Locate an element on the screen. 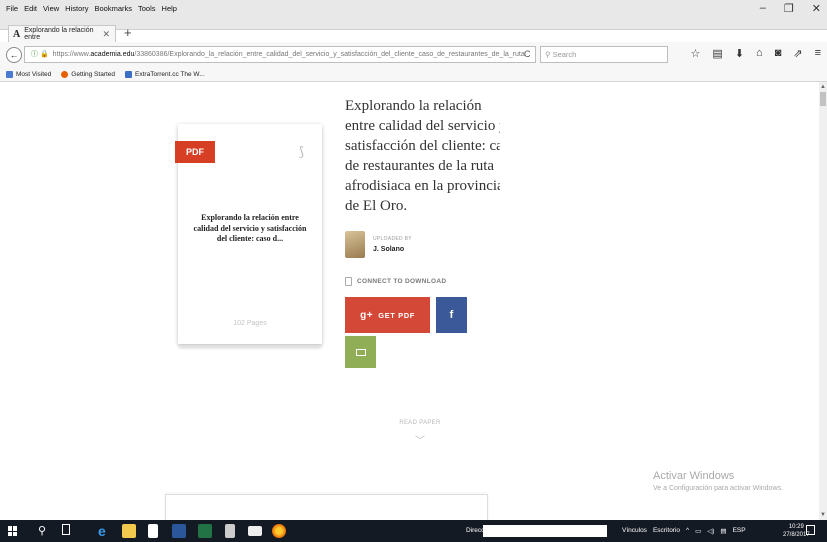 Image resolution: width=827 pixels, height=542 pixels. get-pdf-label: GET PDF is located at coordinates (396, 315).